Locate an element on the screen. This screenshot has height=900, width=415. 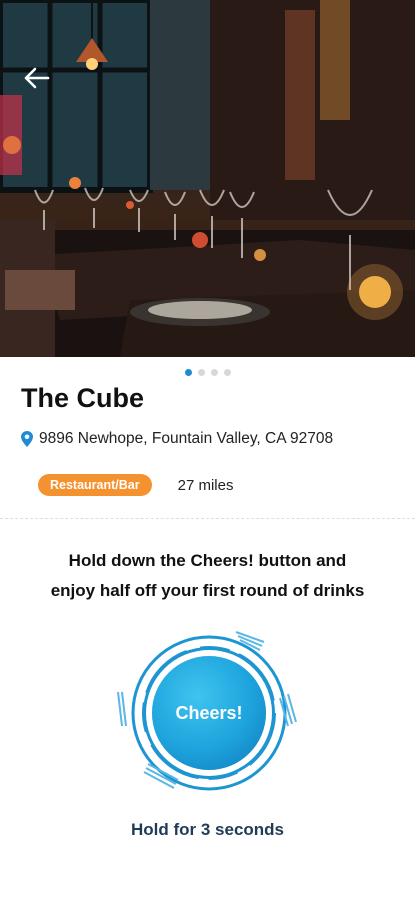
cheers-widget: Cheers! is located at coordinates (209, 711).